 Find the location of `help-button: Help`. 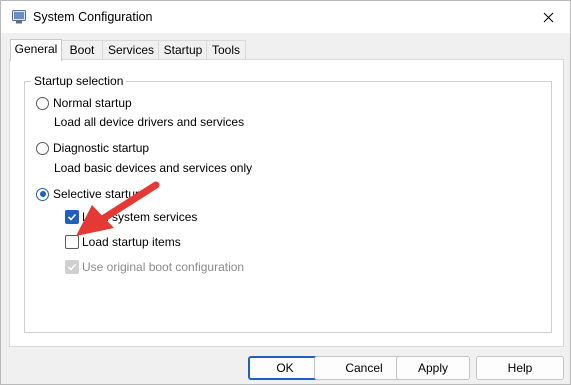

help-button: Help is located at coordinates (520, 368).